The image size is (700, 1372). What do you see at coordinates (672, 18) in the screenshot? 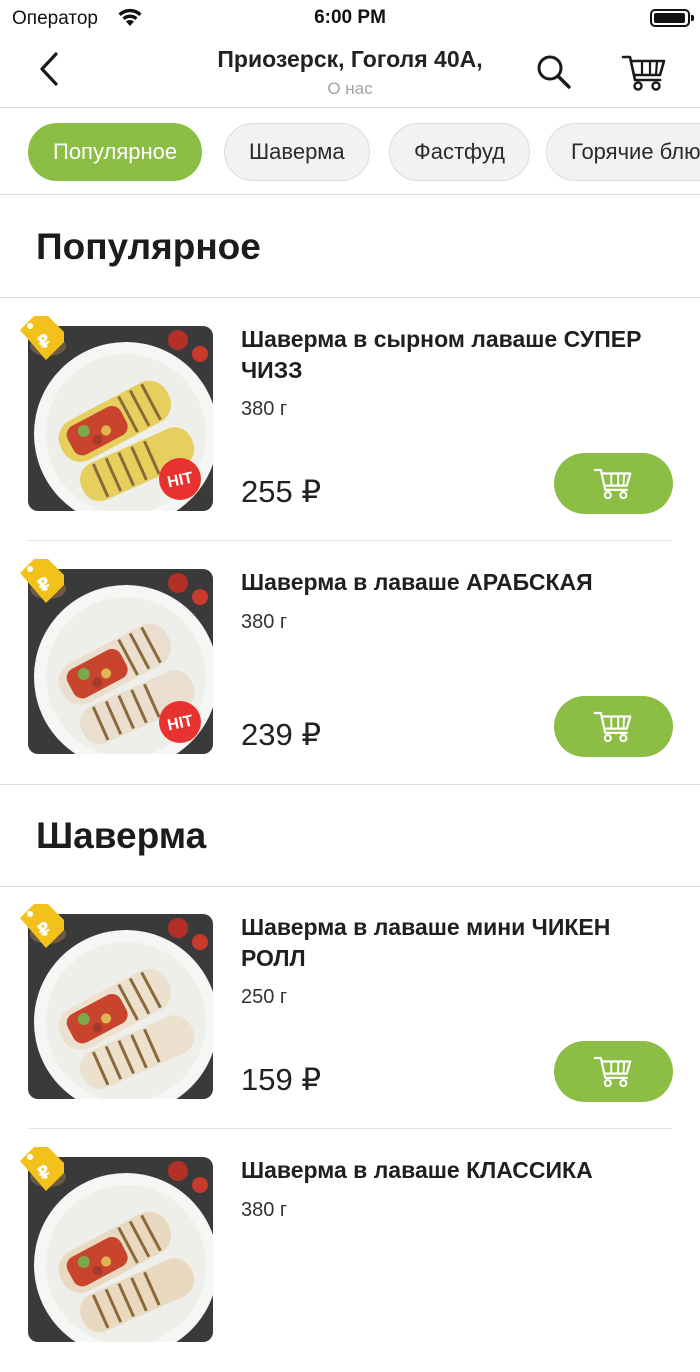
I see `battery-icon` at bounding box center [672, 18].